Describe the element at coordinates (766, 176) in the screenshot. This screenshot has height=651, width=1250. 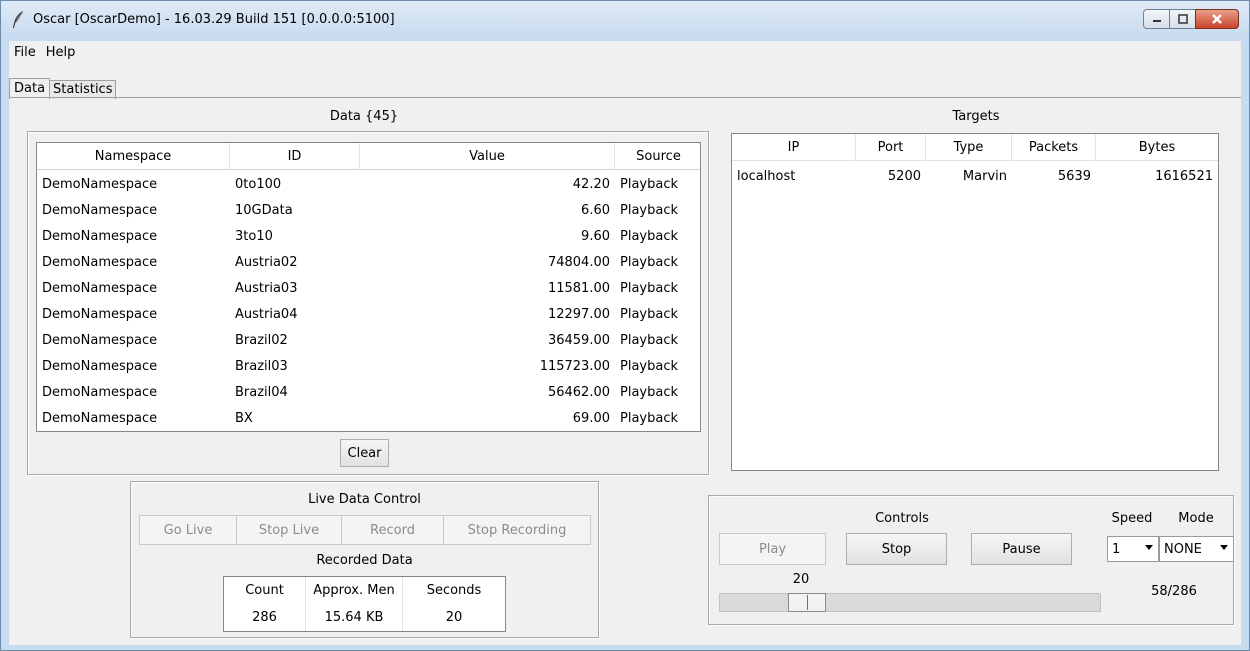
I see `cell-ip: localhost` at that location.